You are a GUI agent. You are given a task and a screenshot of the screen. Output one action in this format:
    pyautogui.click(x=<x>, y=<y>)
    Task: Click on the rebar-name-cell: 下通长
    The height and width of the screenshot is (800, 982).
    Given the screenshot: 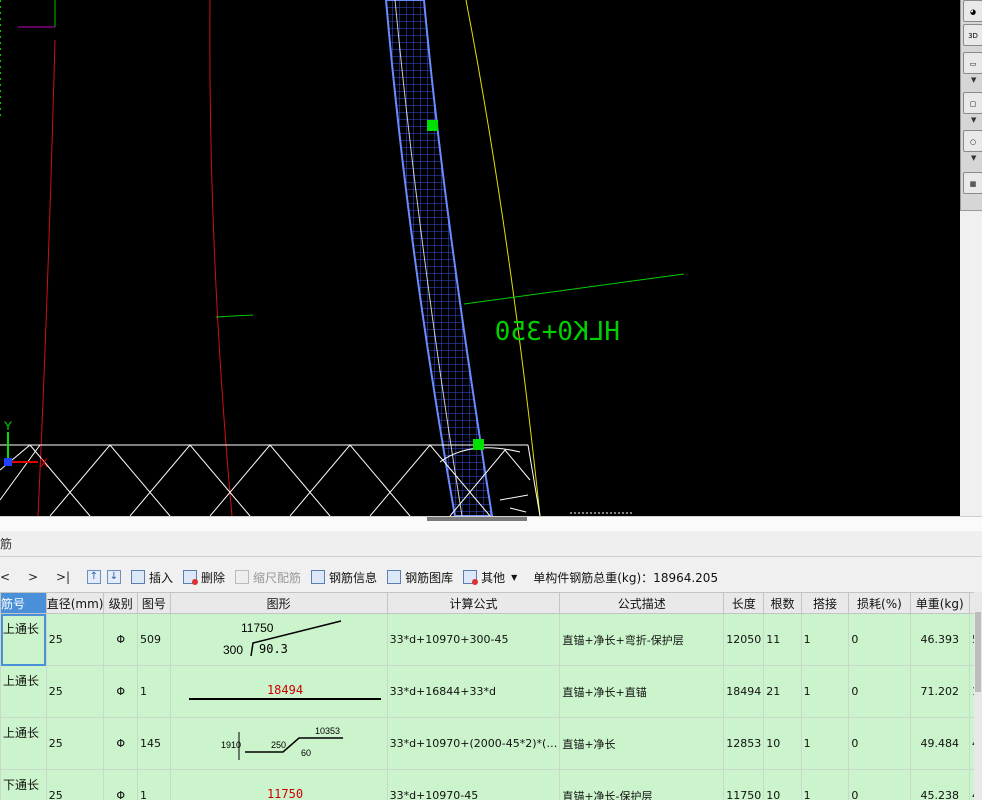 What is the action you would take?
    pyautogui.click(x=23, y=784)
    